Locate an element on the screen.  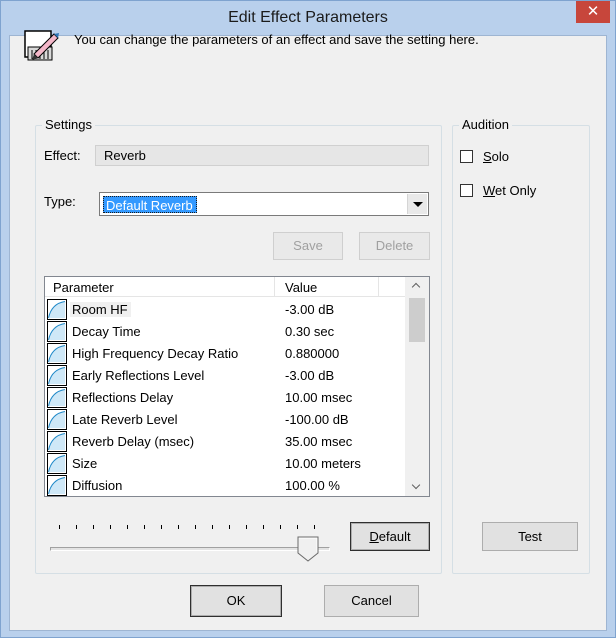
parameter-value: 0.30 sec is located at coordinates (310, 331).